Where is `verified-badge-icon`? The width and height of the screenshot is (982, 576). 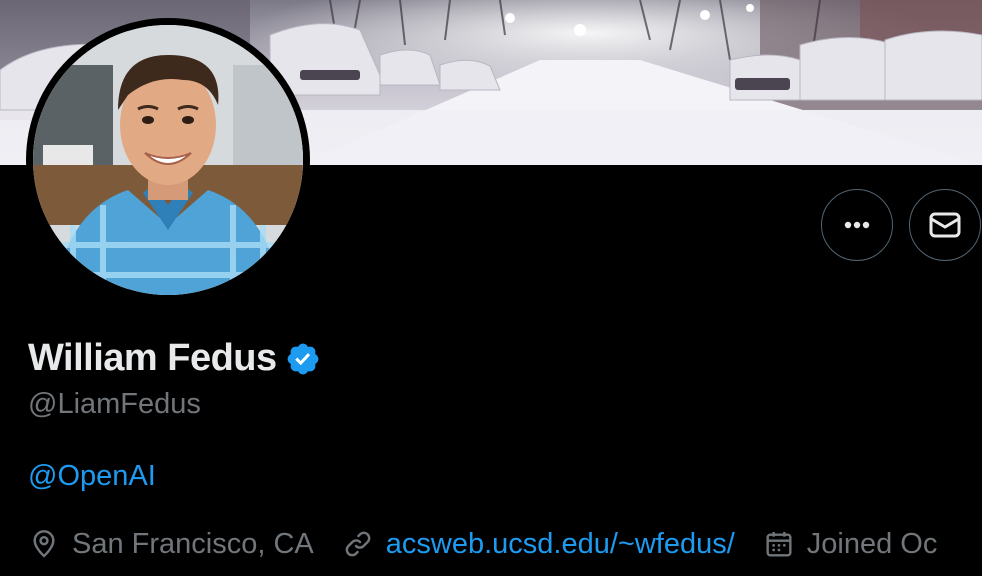 verified-badge-icon is located at coordinates (303, 359).